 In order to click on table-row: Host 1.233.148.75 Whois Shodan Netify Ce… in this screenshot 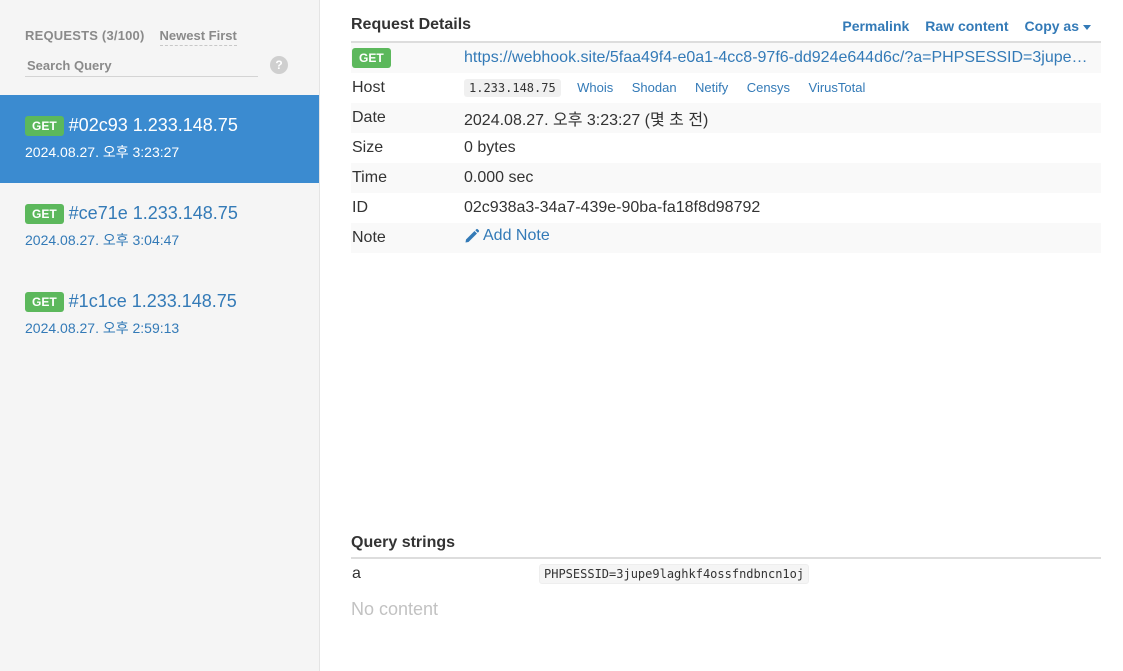, I will do `click(726, 88)`.